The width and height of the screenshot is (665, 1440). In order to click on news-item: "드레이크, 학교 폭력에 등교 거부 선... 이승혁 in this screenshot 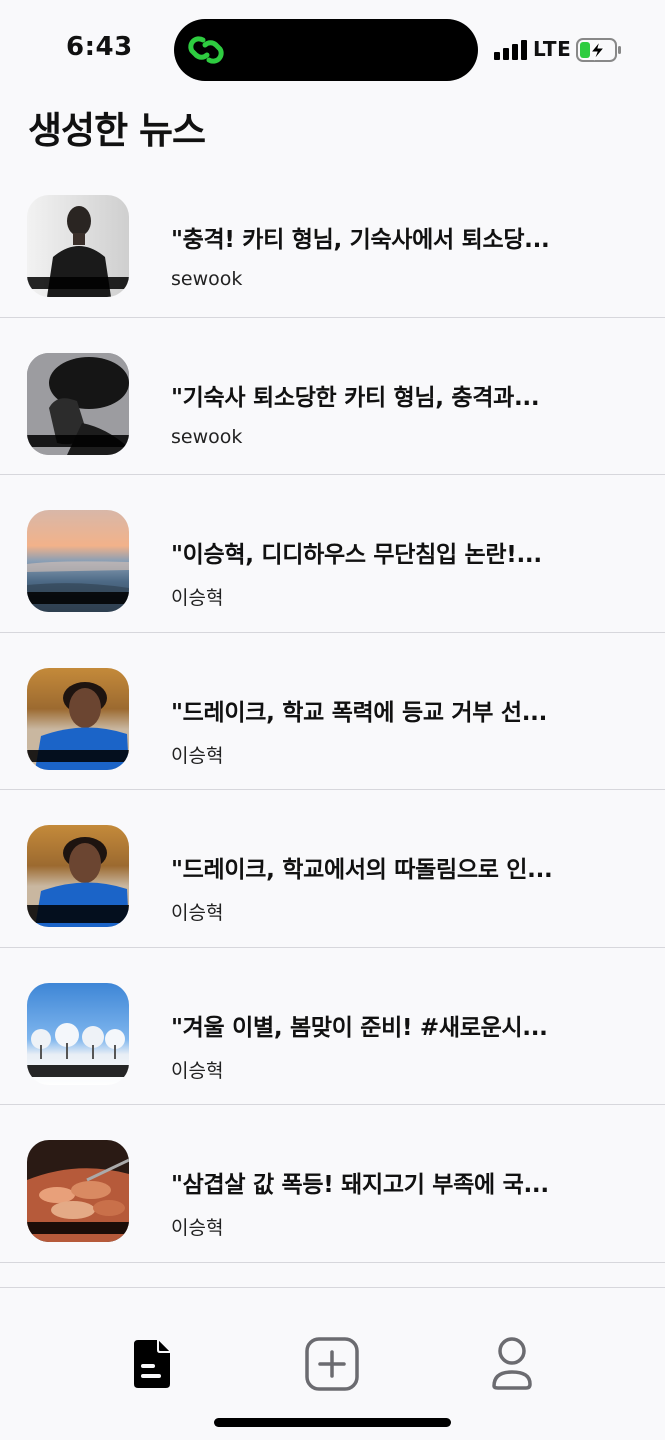, I will do `click(332, 711)`.